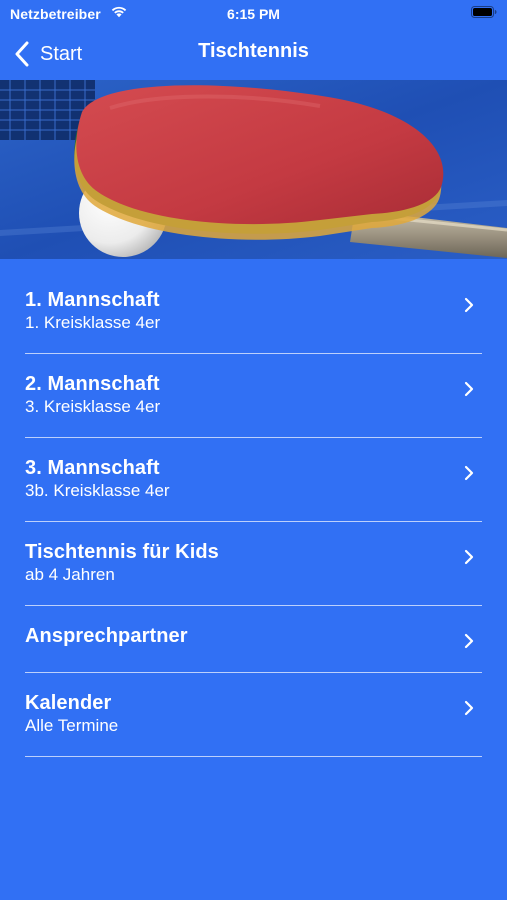  What do you see at coordinates (92, 300) in the screenshot?
I see `list-item-title: 1. Mannschaft` at bounding box center [92, 300].